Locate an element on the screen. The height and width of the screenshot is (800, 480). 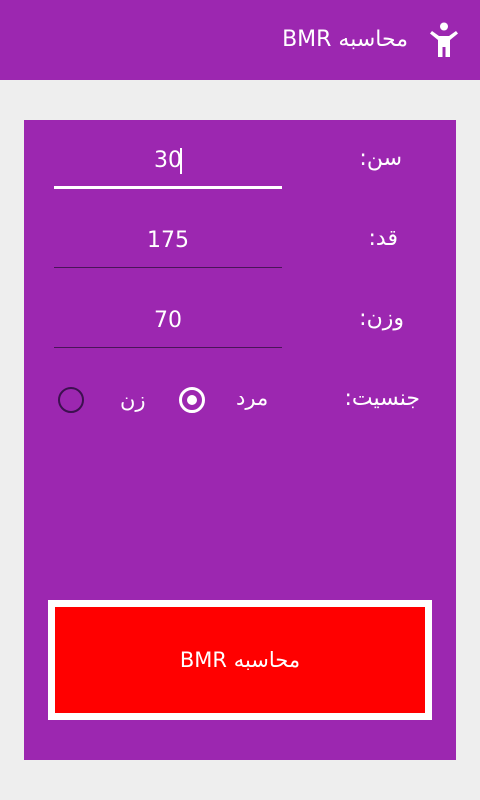
height-label: قد: is located at coordinates (383, 238).